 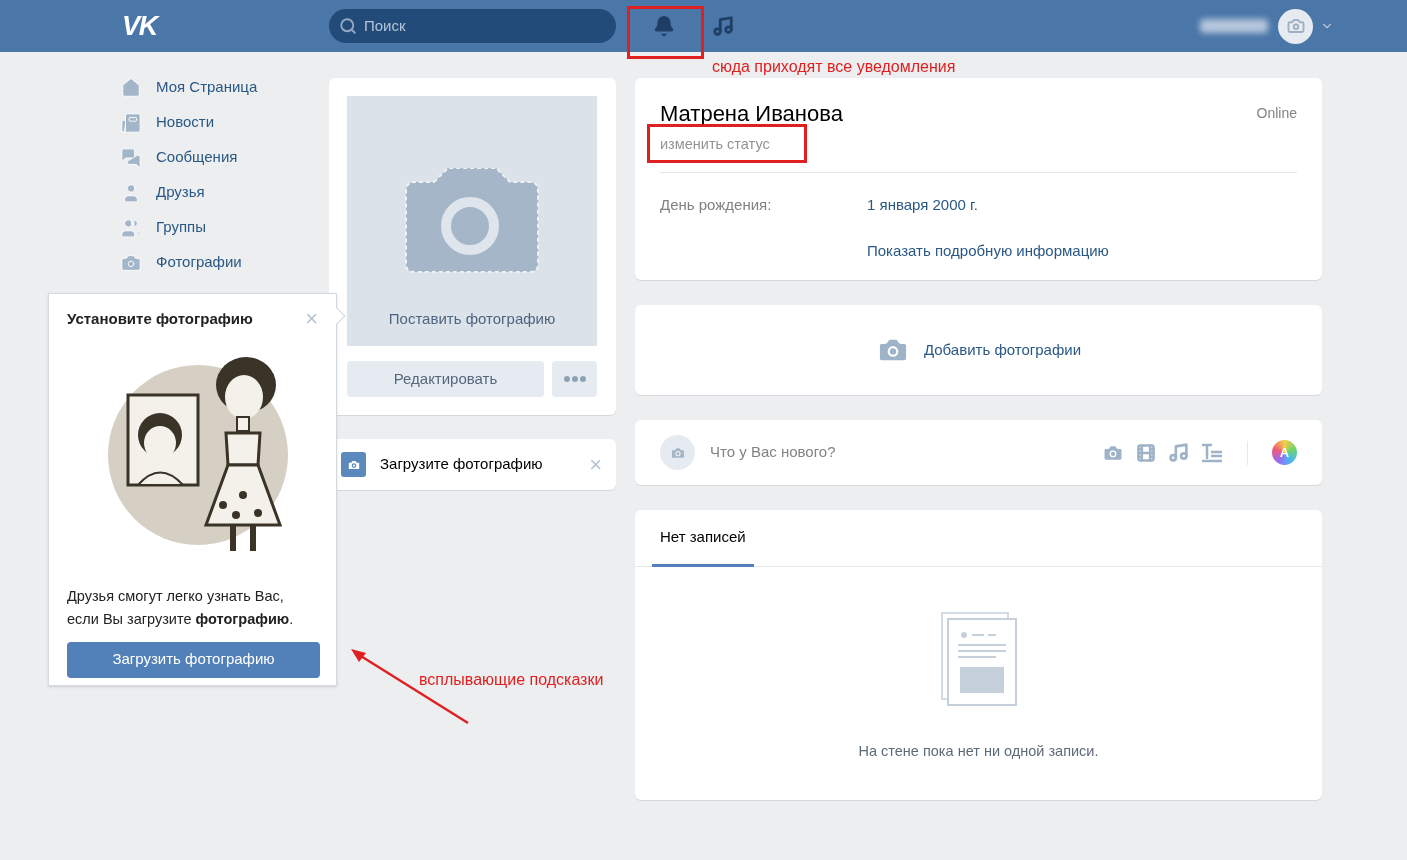 What do you see at coordinates (751, 114) in the screenshot?
I see `profile-name: Матрена Иванова` at bounding box center [751, 114].